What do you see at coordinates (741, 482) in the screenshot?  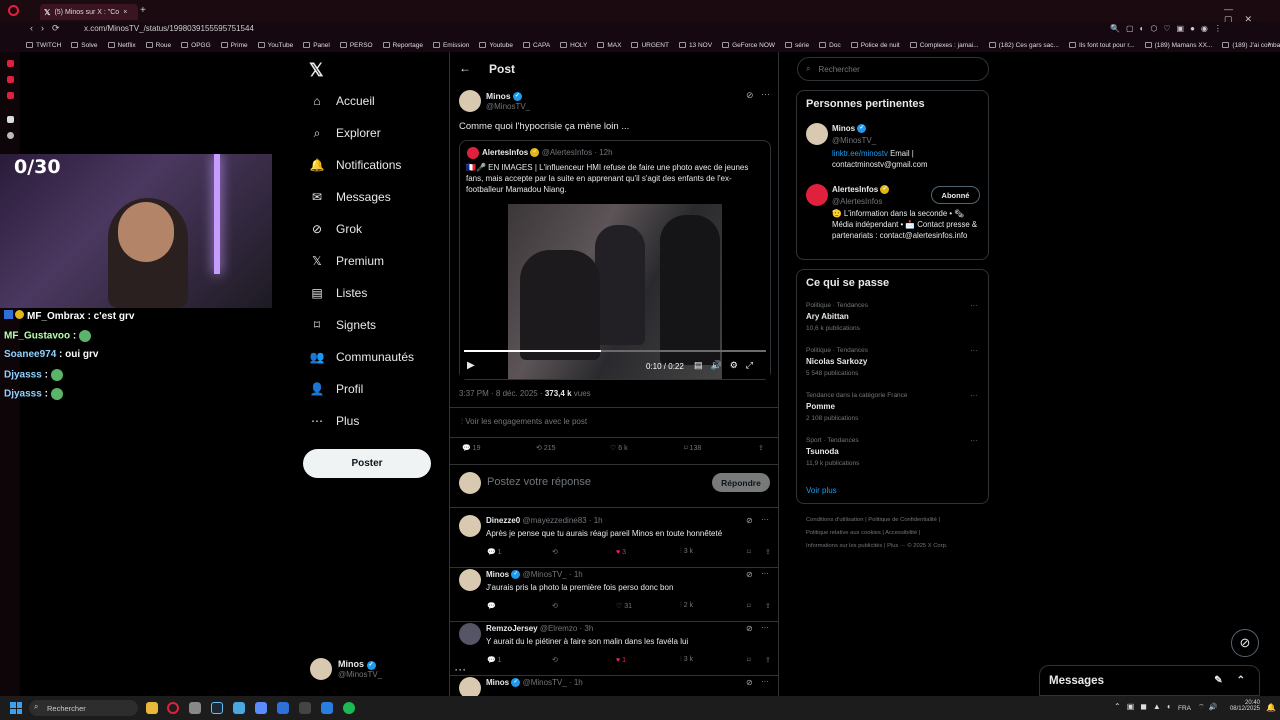 I see `reply-button: Répondre` at bounding box center [741, 482].